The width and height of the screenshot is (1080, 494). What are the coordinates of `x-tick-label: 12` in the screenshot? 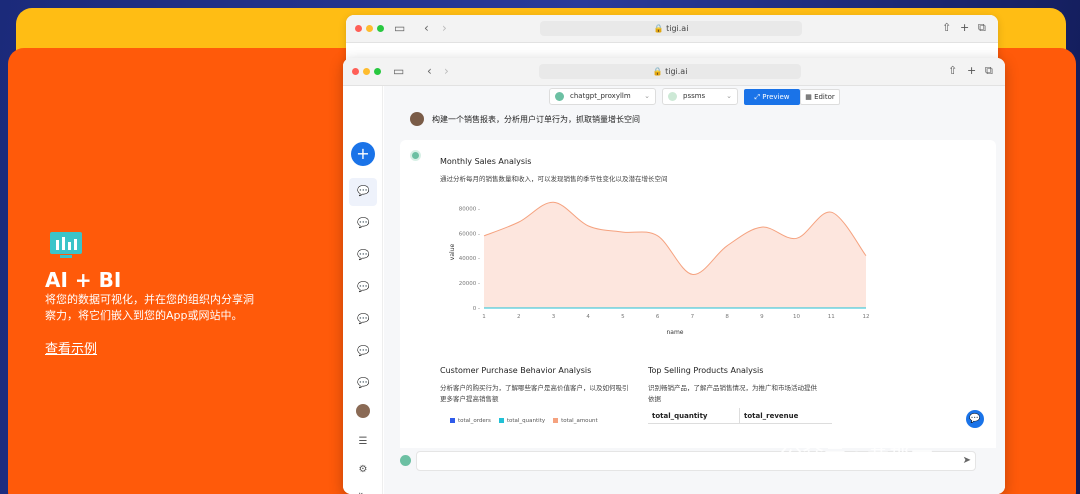 It's located at (866, 317).